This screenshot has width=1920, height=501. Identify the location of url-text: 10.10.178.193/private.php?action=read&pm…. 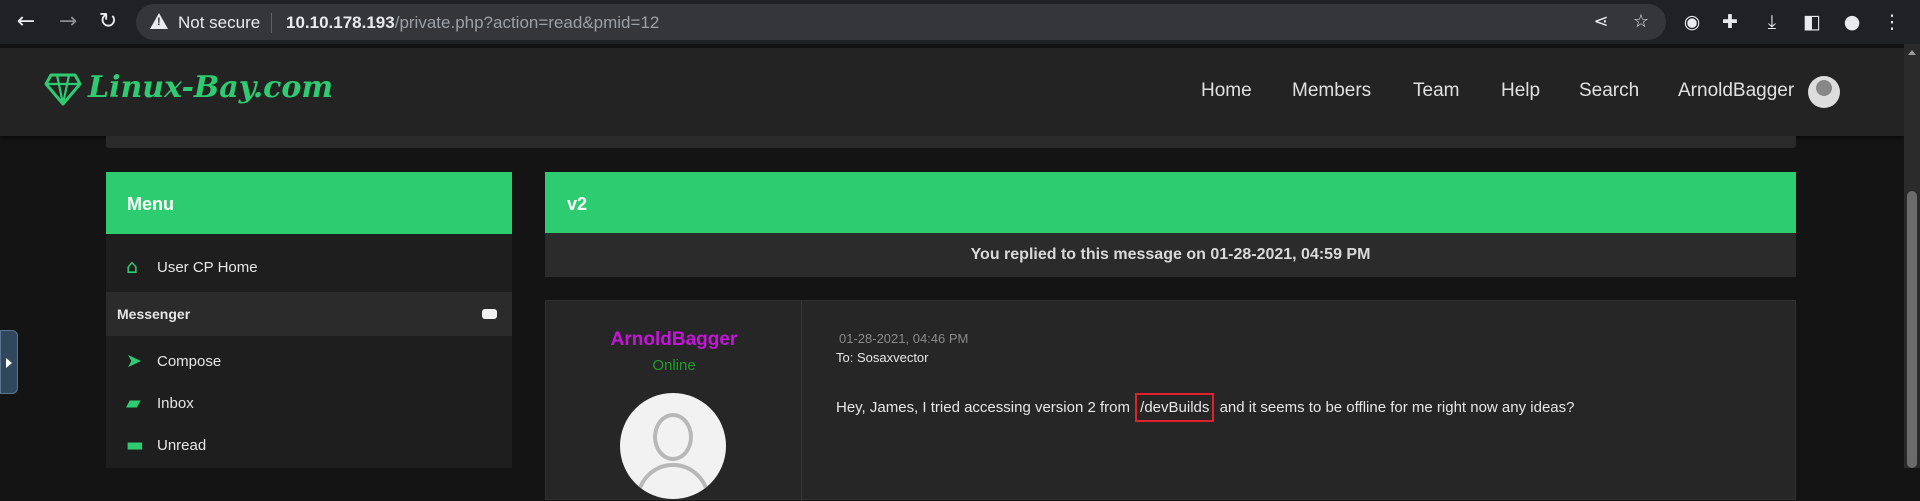
(472, 23).